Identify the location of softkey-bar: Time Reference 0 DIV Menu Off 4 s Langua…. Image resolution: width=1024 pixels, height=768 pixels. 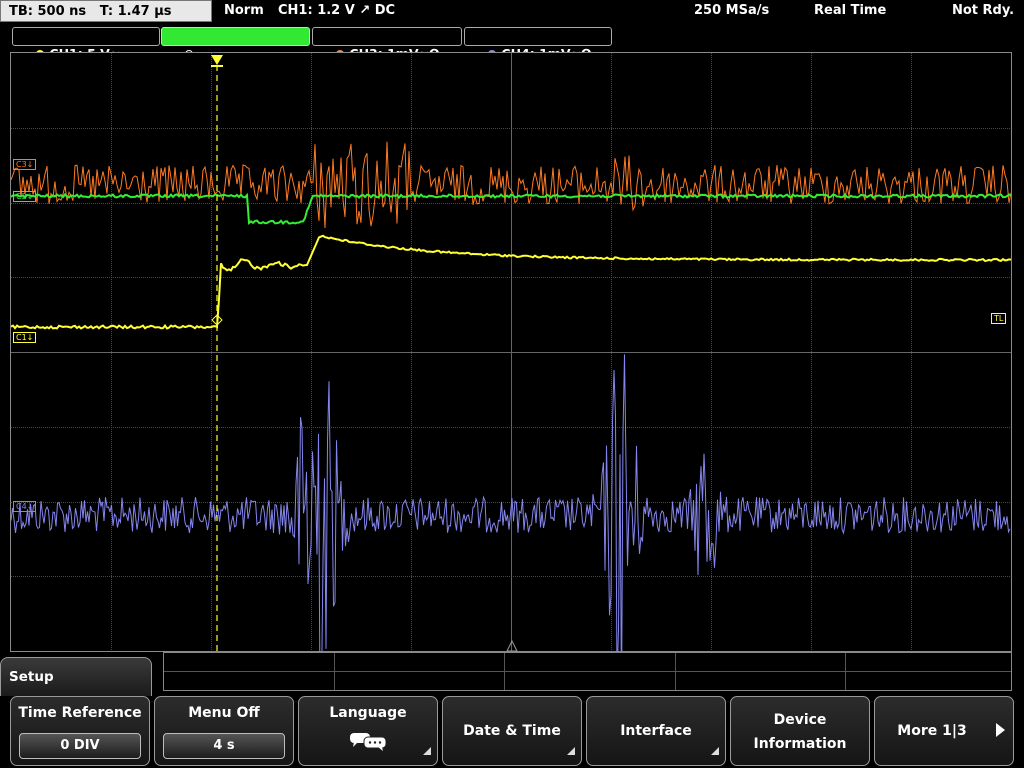
(512, 732).